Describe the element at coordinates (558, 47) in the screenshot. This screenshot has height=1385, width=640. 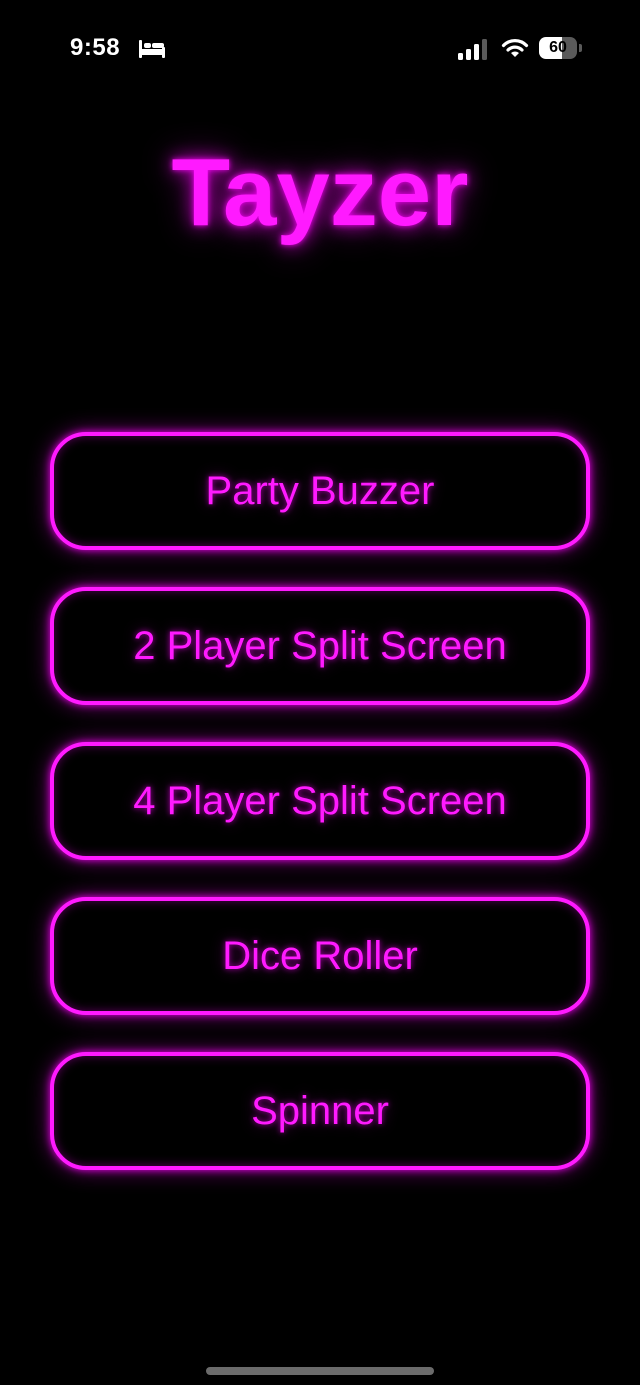
I see `battery-level: 60` at that location.